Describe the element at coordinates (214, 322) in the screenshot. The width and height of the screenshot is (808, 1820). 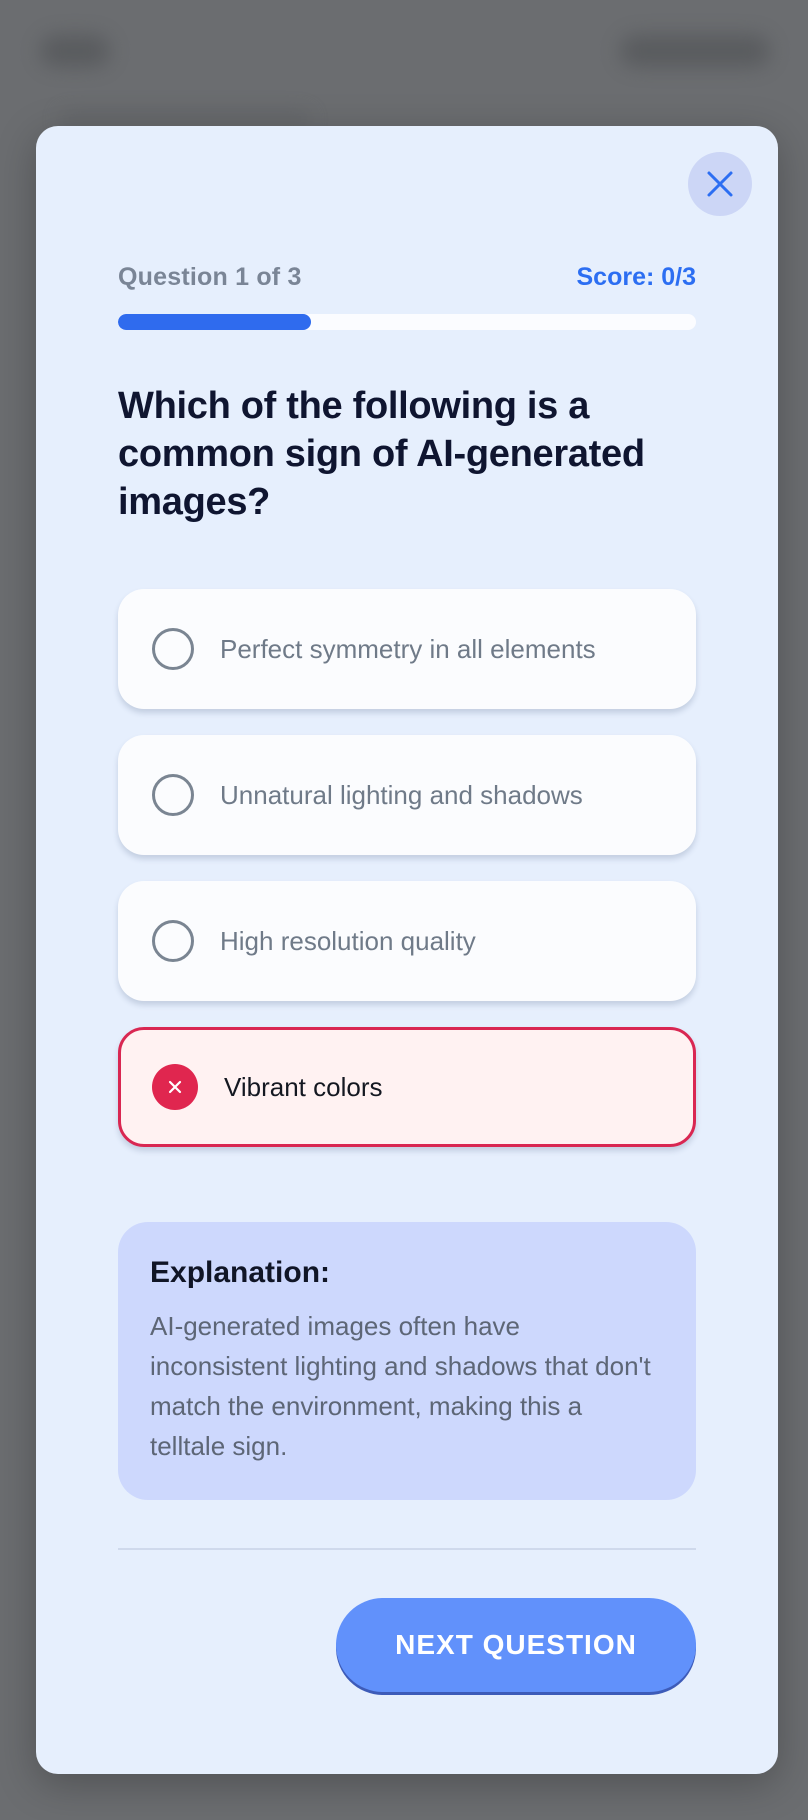
I see `progress-bar-fill` at that location.